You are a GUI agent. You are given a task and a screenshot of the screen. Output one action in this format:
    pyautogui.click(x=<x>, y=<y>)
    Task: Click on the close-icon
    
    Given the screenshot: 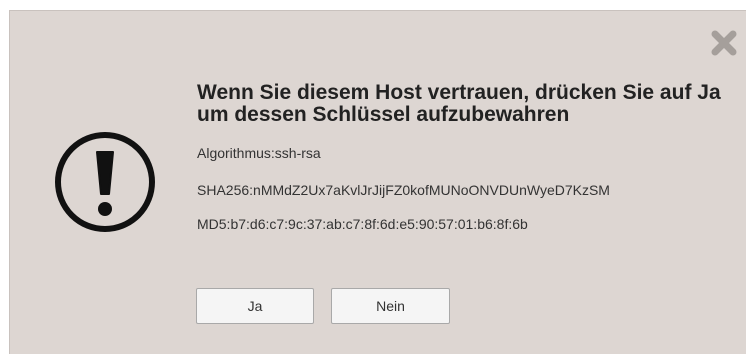 What is the action you would take?
    pyautogui.click(x=724, y=43)
    